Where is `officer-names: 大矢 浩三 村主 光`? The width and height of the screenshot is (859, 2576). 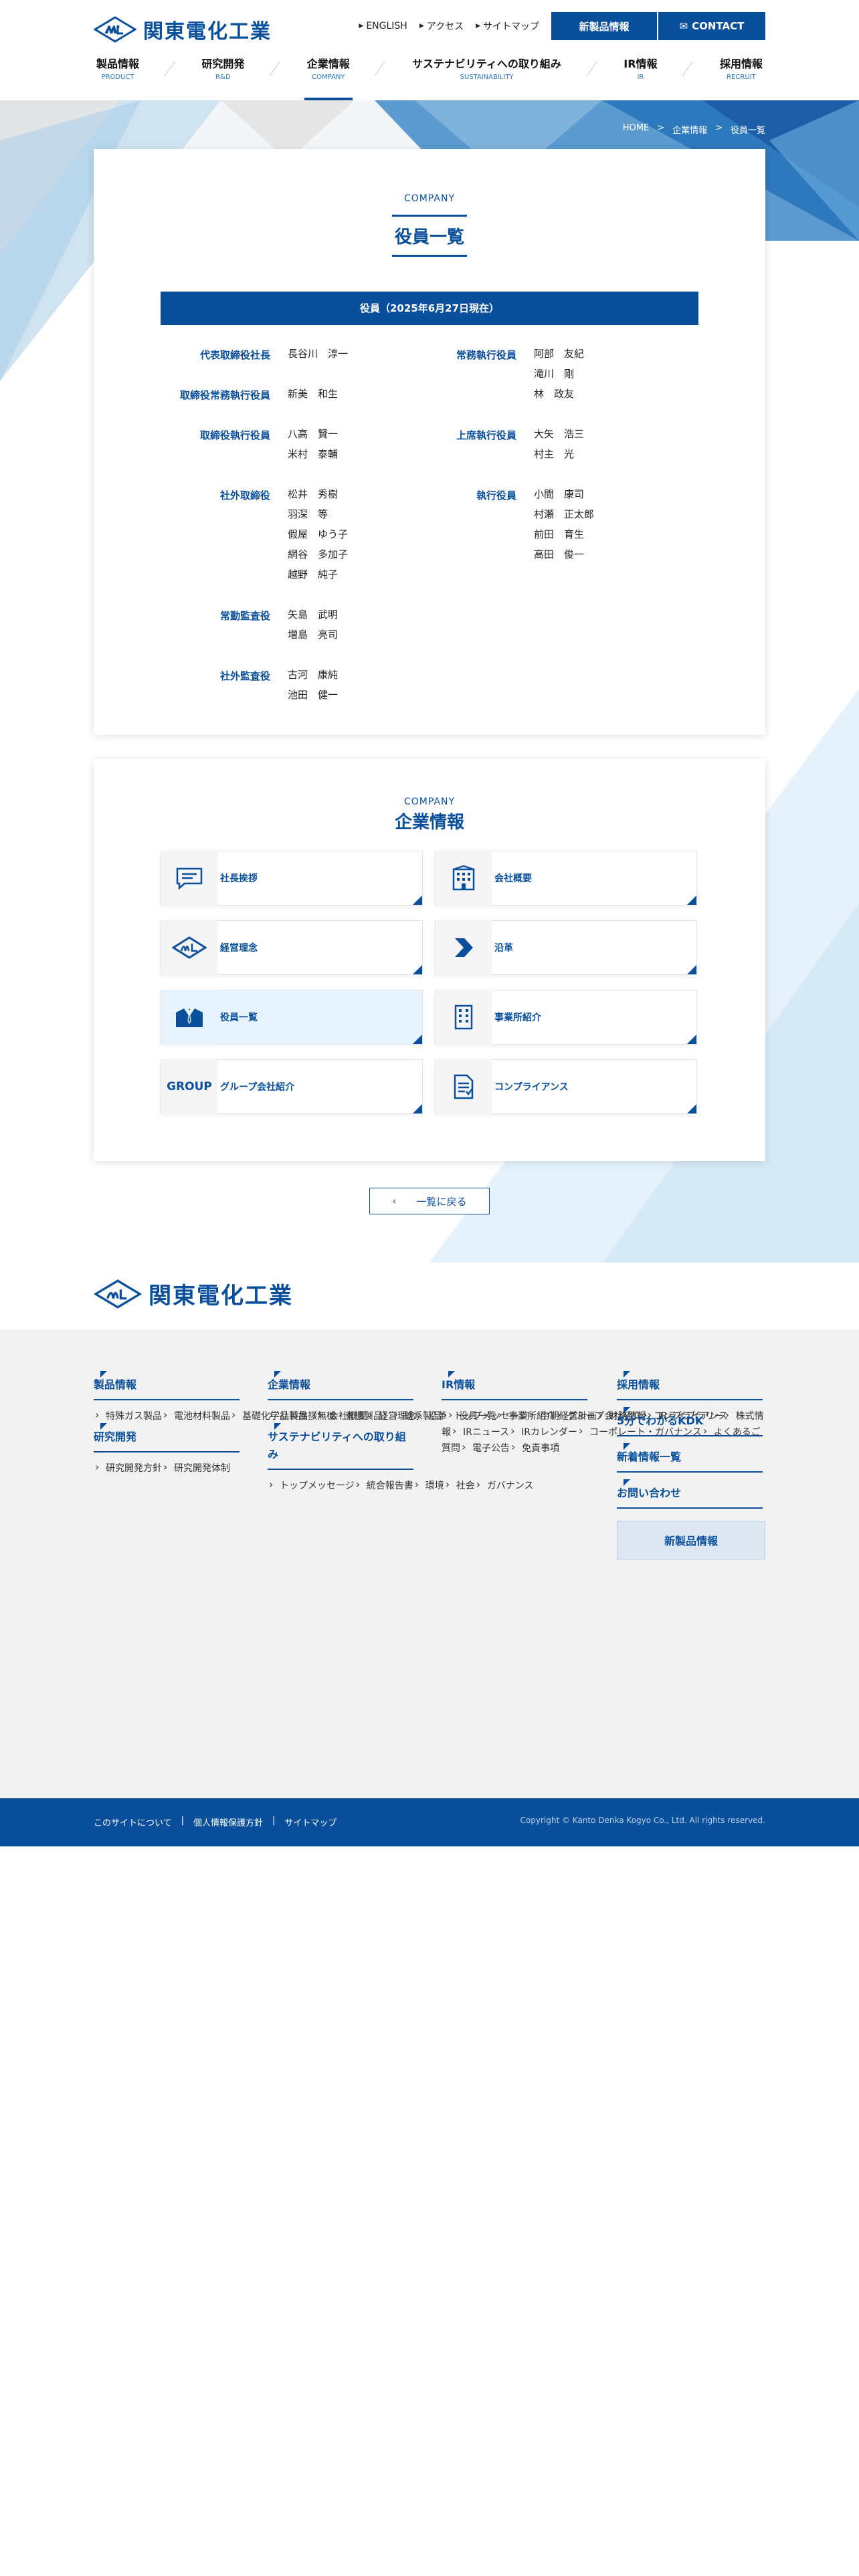
officer-names: 大矢 浩三 村主 光 is located at coordinates (559, 448).